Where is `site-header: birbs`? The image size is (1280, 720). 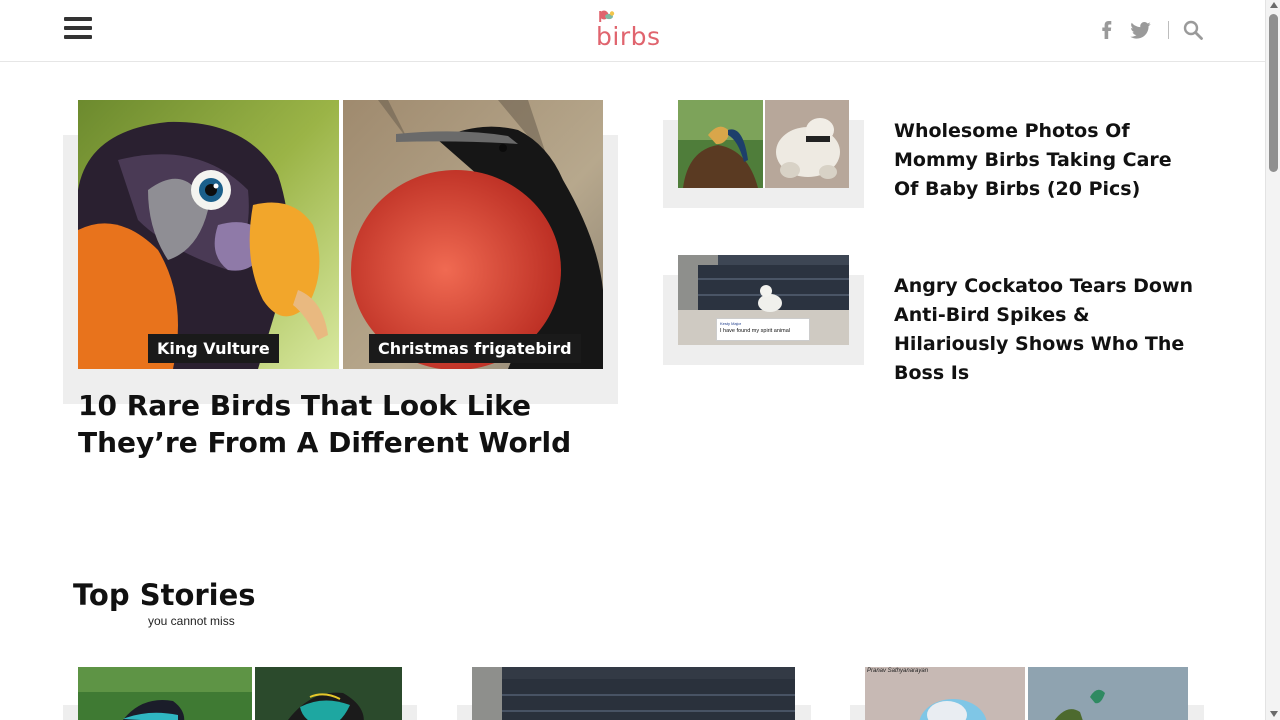
site-header: birbs is located at coordinates (632, 31).